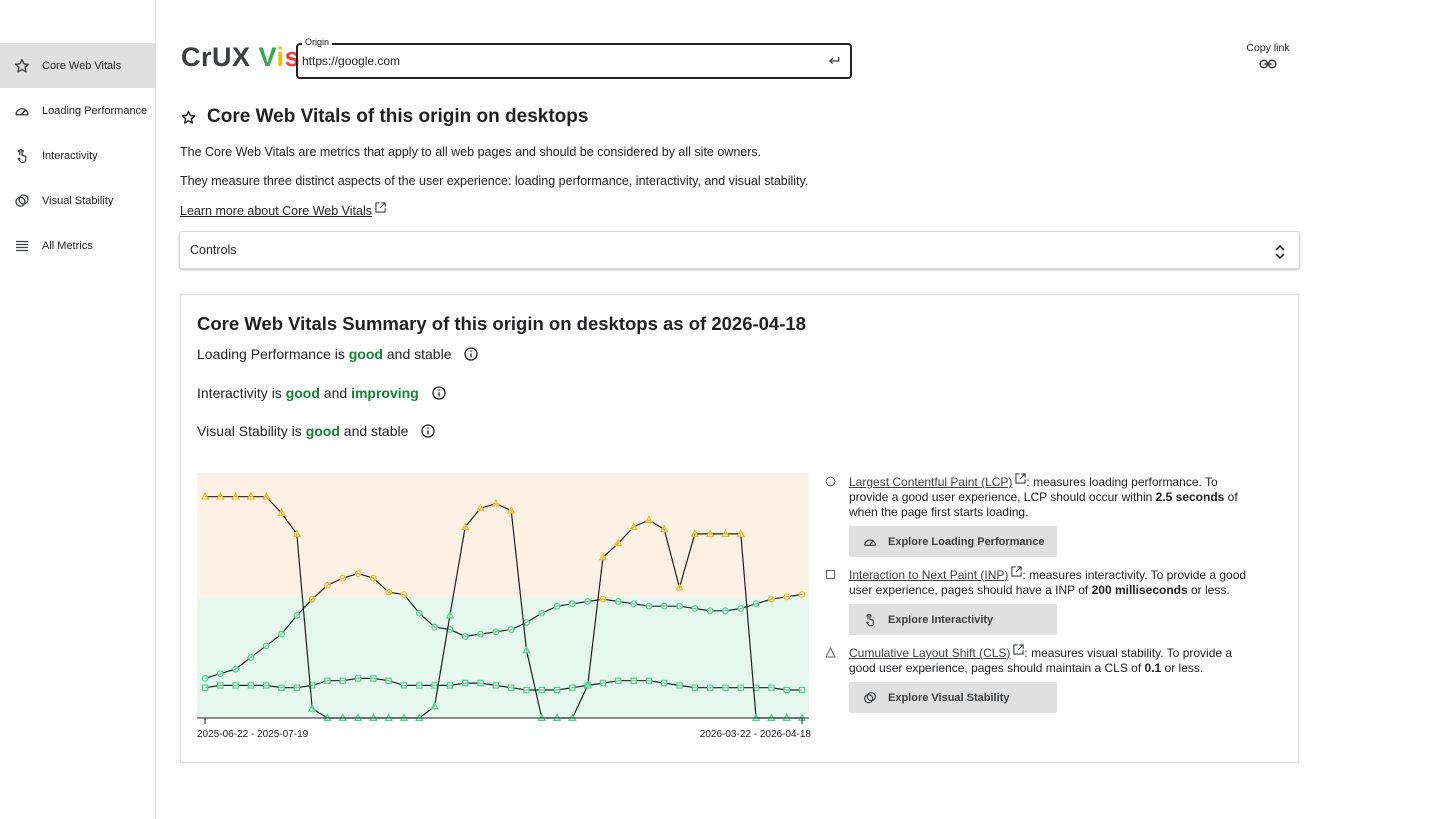 The image size is (1441, 819). What do you see at coordinates (273, 354) in the screenshot?
I see `status-text: Loading Performance is` at bounding box center [273, 354].